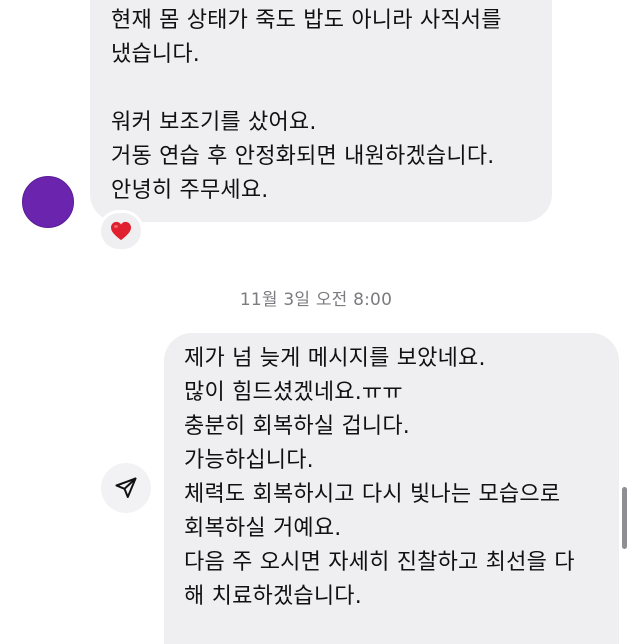 The width and height of the screenshot is (632, 644). What do you see at coordinates (155, 54) in the screenshot?
I see `message-line: 냈습니다.` at bounding box center [155, 54].